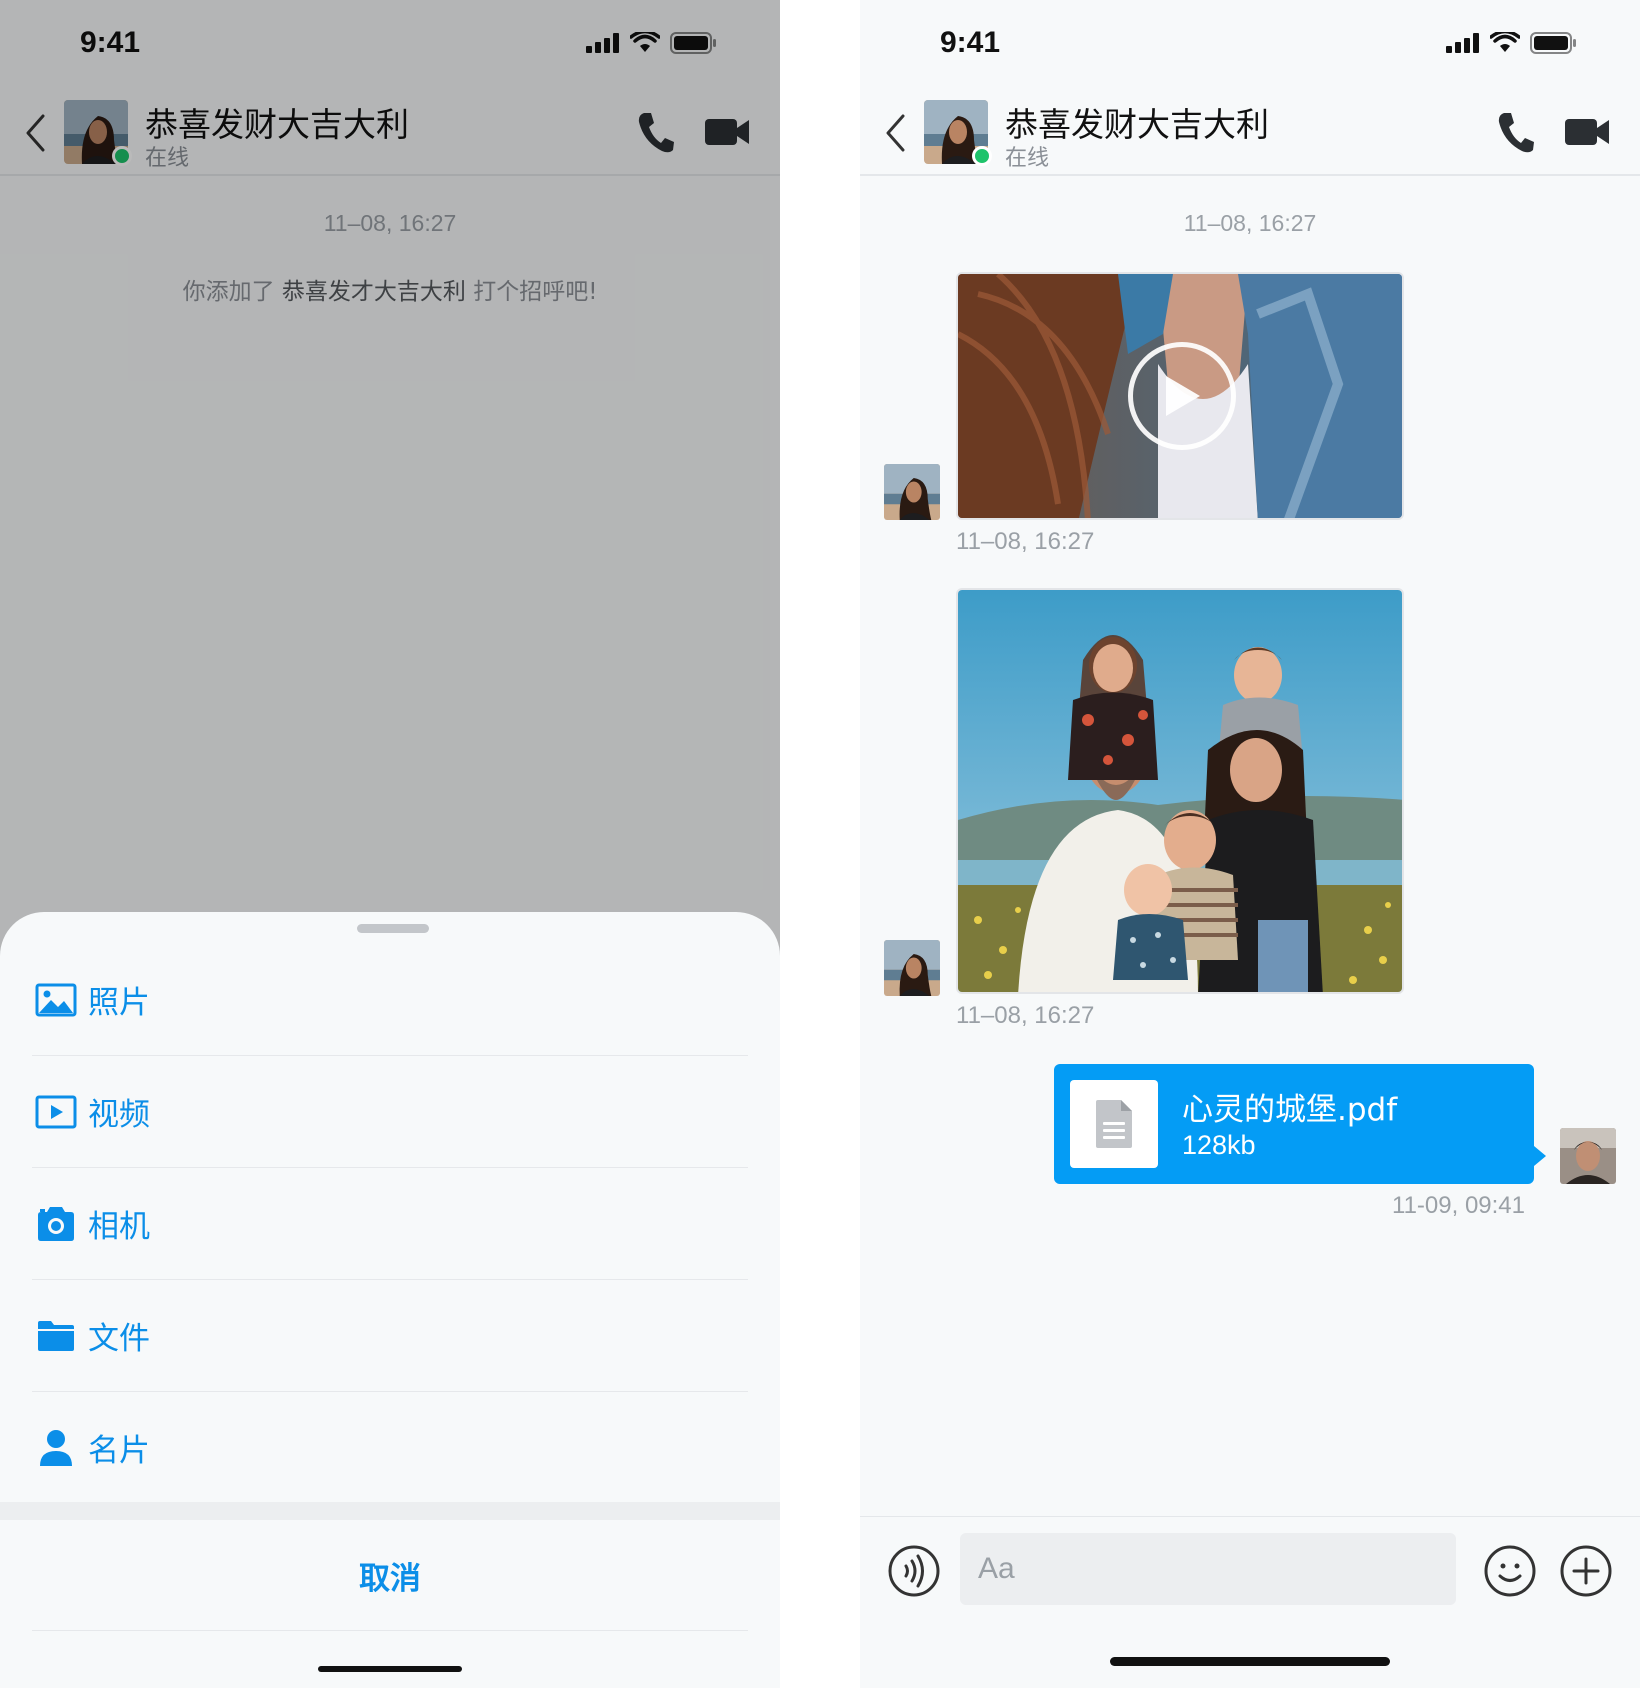 The height and width of the screenshot is (1688, 1640). Describe the element at coordinates (1219, 1145) in the screenshot. I see `file-size: 128kb` at that location.